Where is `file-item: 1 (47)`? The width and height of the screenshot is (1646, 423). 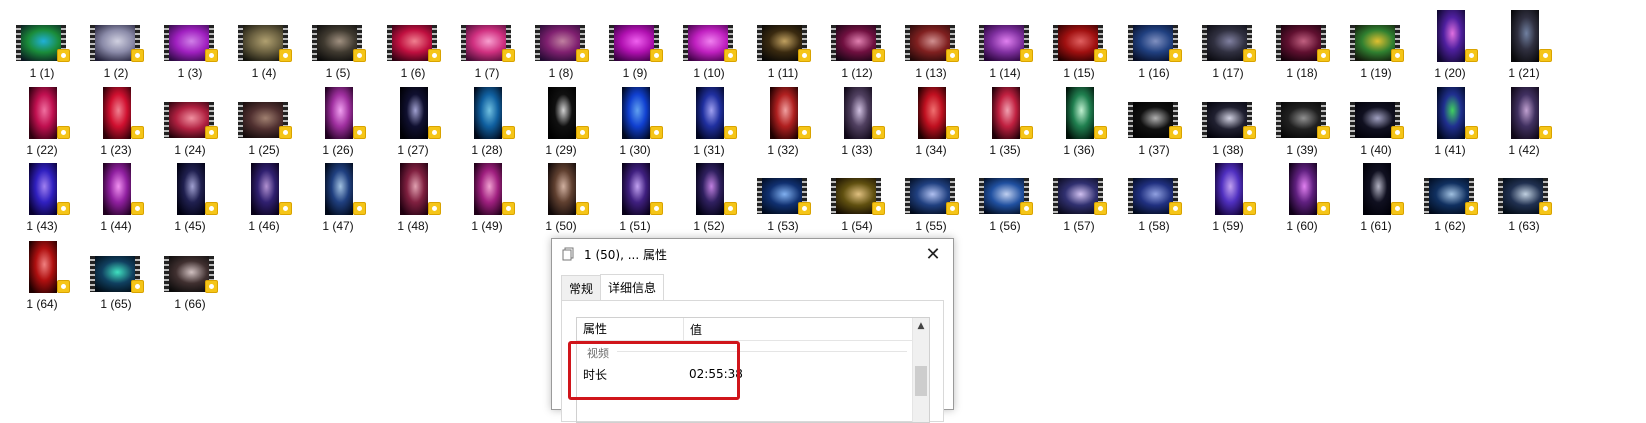
file-item: 1 (47) is located at coordinates (338, 198).